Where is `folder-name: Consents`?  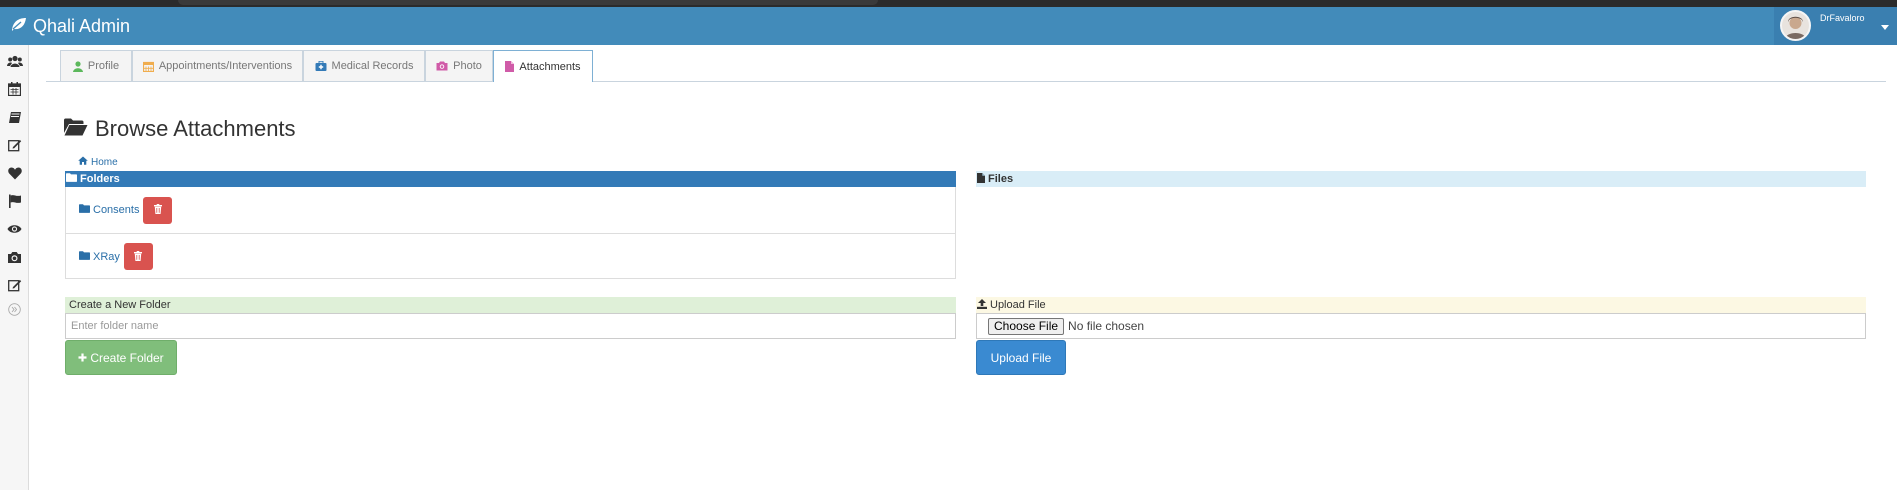
folder-name: Consents is located at coordinates (116, 210).